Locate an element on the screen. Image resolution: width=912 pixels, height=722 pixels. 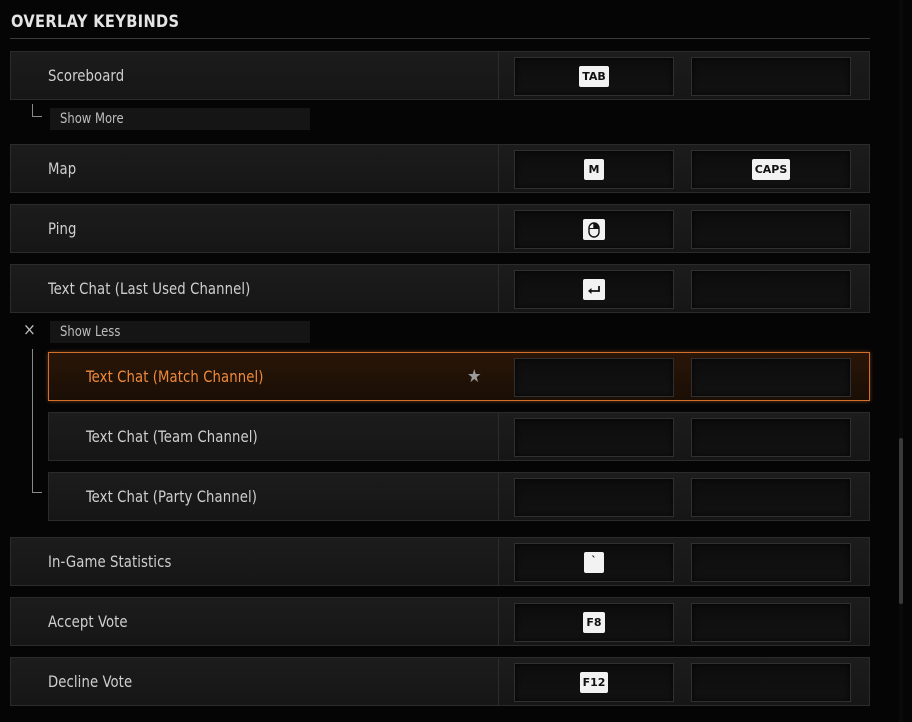
title-rule is located at coordinates (440, 38).